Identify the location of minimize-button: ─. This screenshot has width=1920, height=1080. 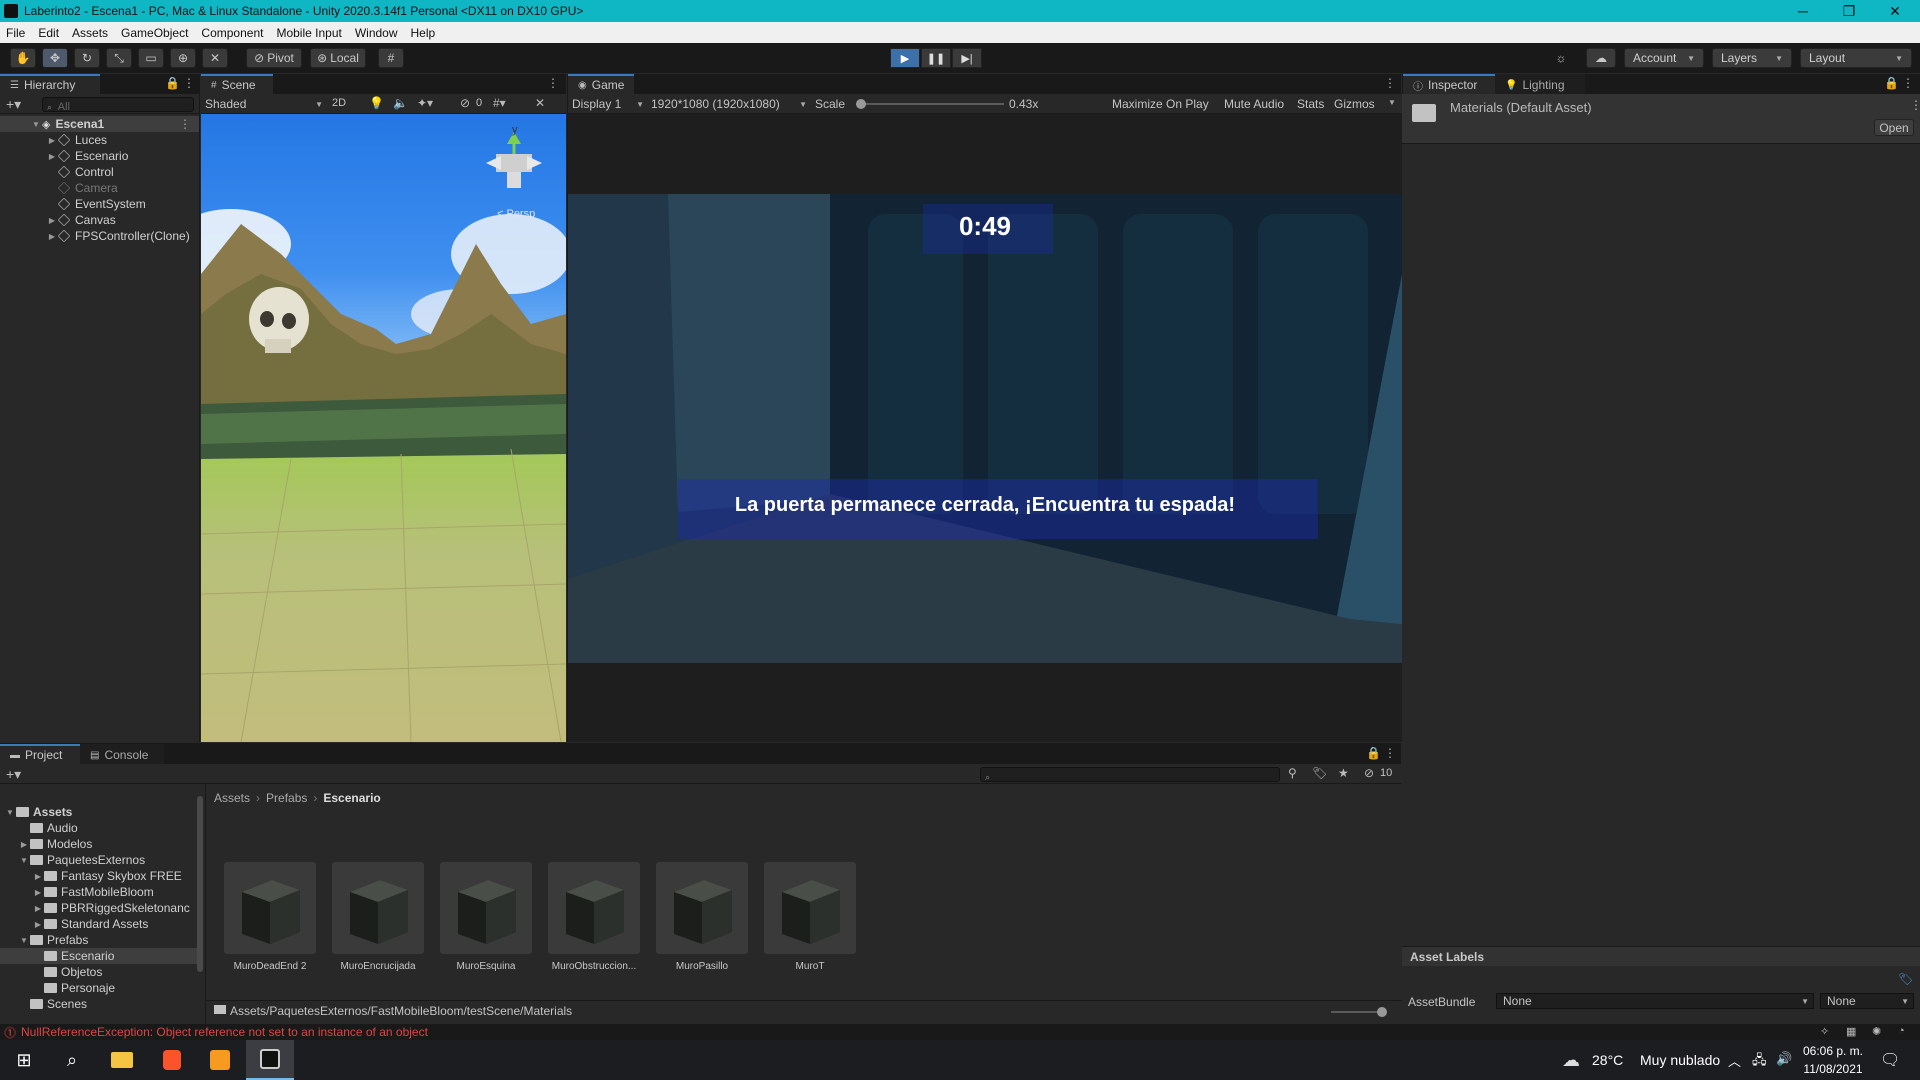
(1803, 11).